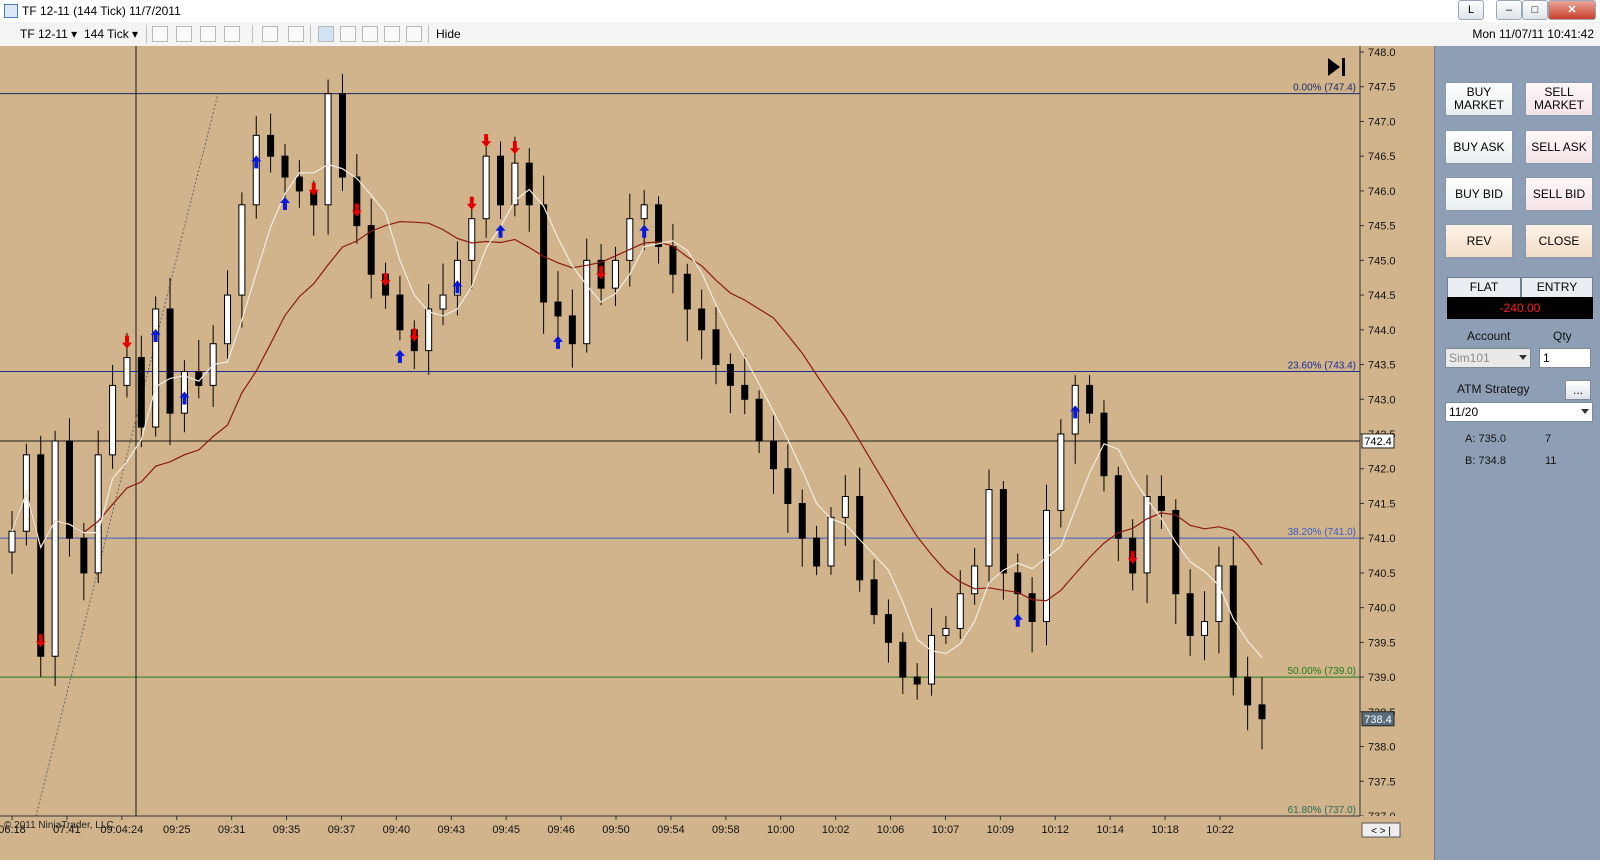 Image resolution: width=1600 pixels, height=860 pixels. Describe the element at coordinates (160, 34) in the screenshot. I see `bar-type-icon` at that location.